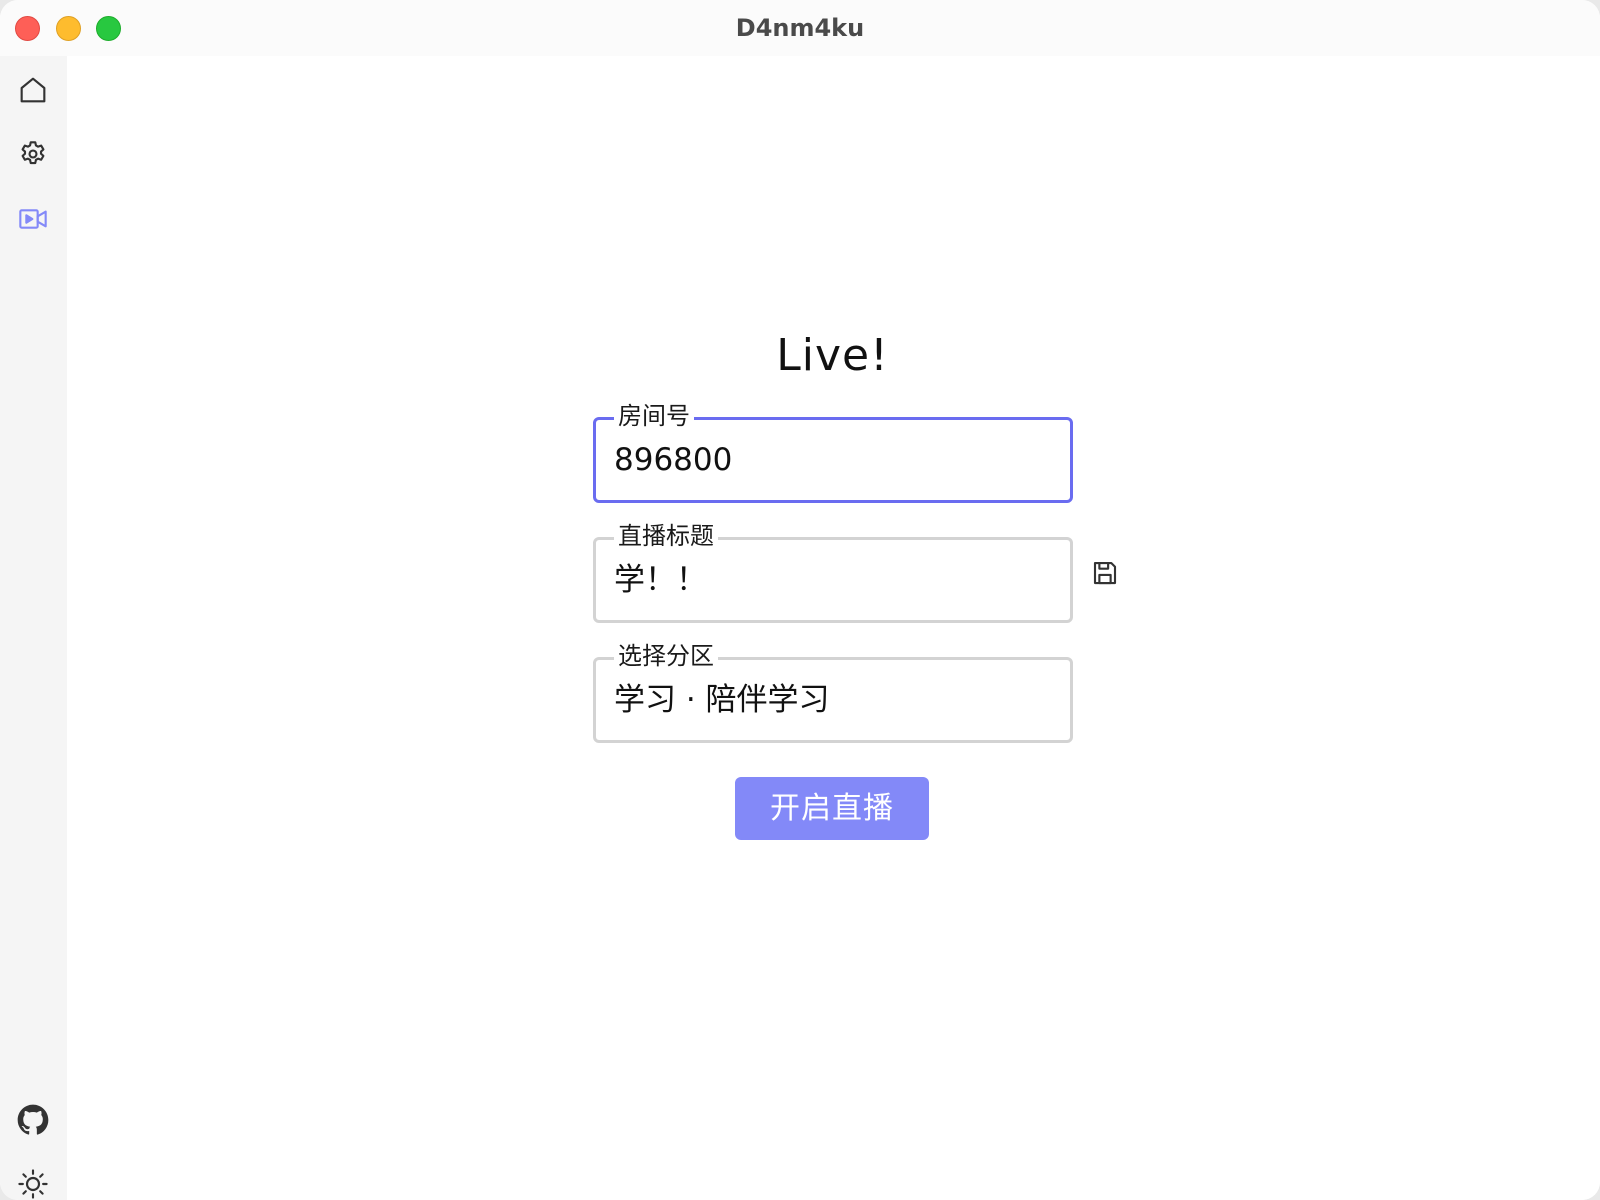  What do you see at coordinates (33, 1120) in the screenshot?
I see `github-icon` at bounding box center [33, 1120].